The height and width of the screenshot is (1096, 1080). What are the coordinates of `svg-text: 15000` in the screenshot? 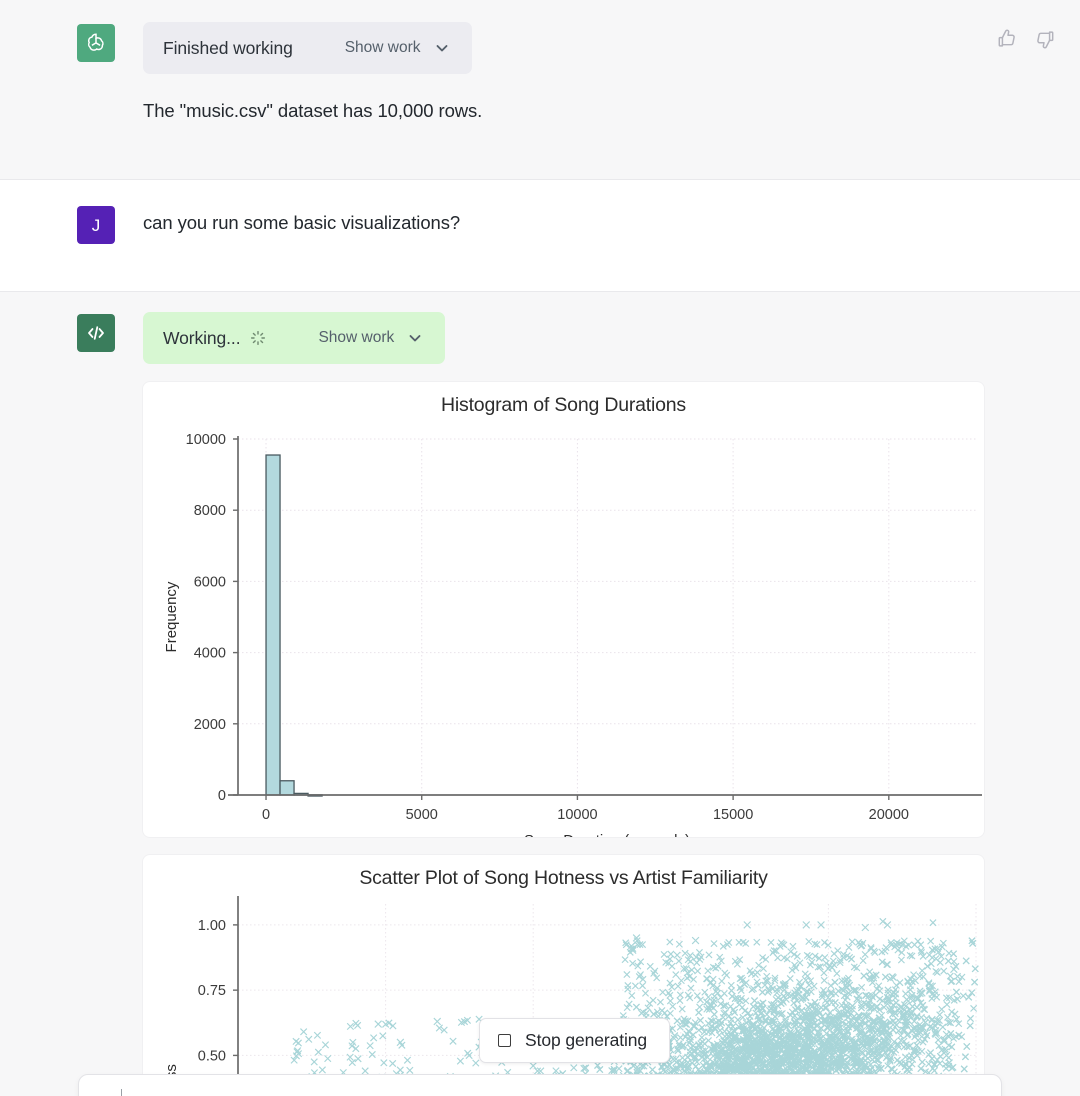 It's located at (733, 815).